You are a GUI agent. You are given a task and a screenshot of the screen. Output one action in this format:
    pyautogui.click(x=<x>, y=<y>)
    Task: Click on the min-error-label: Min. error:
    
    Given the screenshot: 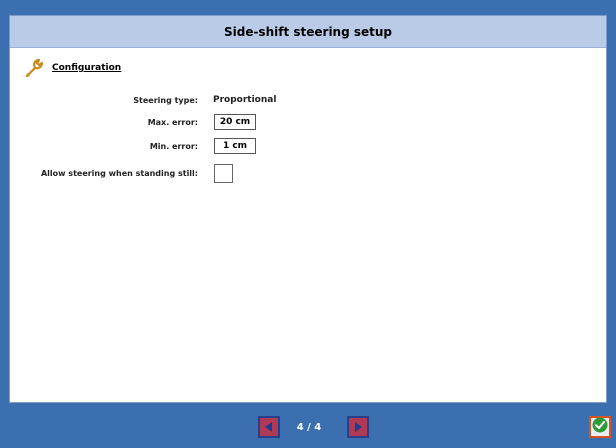 What is the action you would take?
    pyautogui.click(x=173, y=146)
    